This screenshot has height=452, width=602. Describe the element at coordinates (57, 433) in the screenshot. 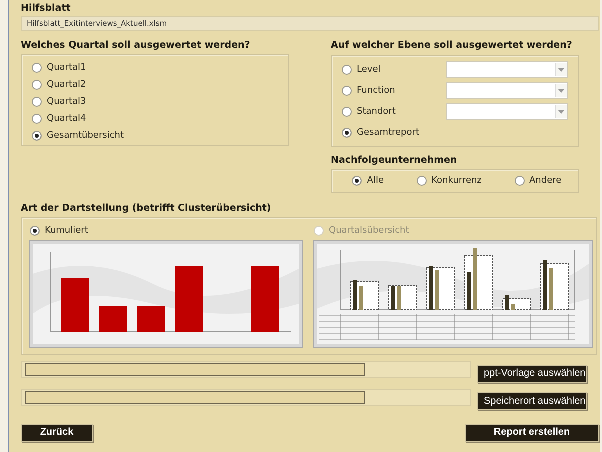

I see `back-button: Zurück` at that location.